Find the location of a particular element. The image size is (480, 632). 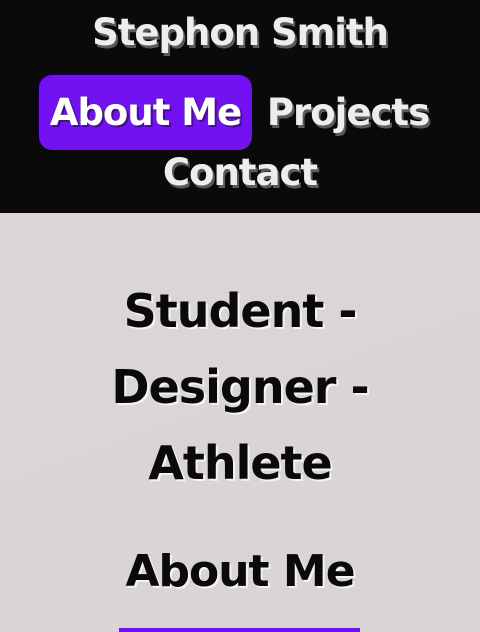

section-title-underline is located at coordinates (239, 630).